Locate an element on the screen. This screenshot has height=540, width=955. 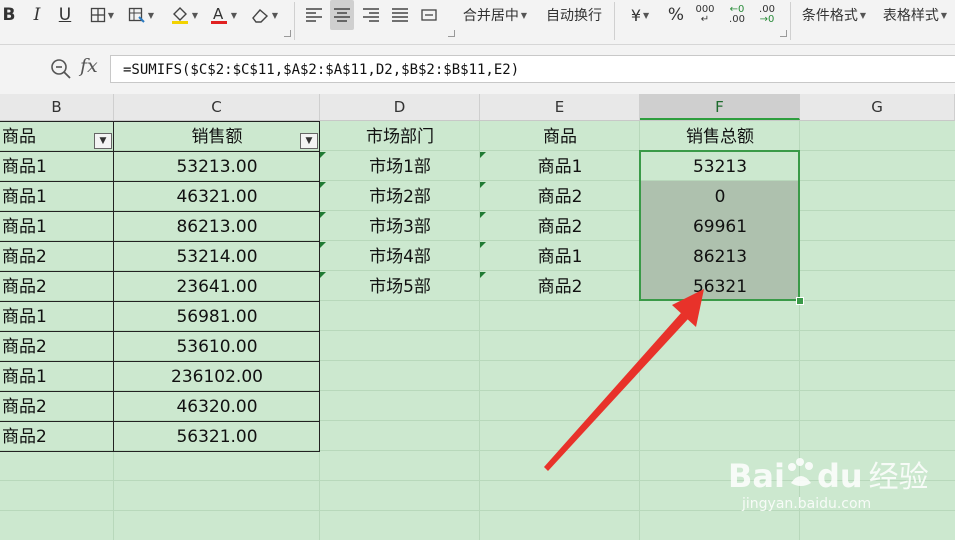
cell-b3: 商品1 is located at coordinates (56, 197).